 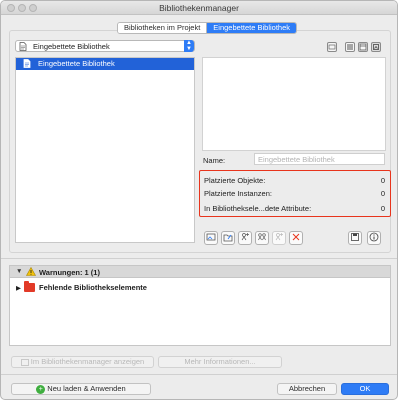 What do you see at coordinates (29, 286) in the screenshot?
I see `folder-icon` at bounding box center [29, 286].